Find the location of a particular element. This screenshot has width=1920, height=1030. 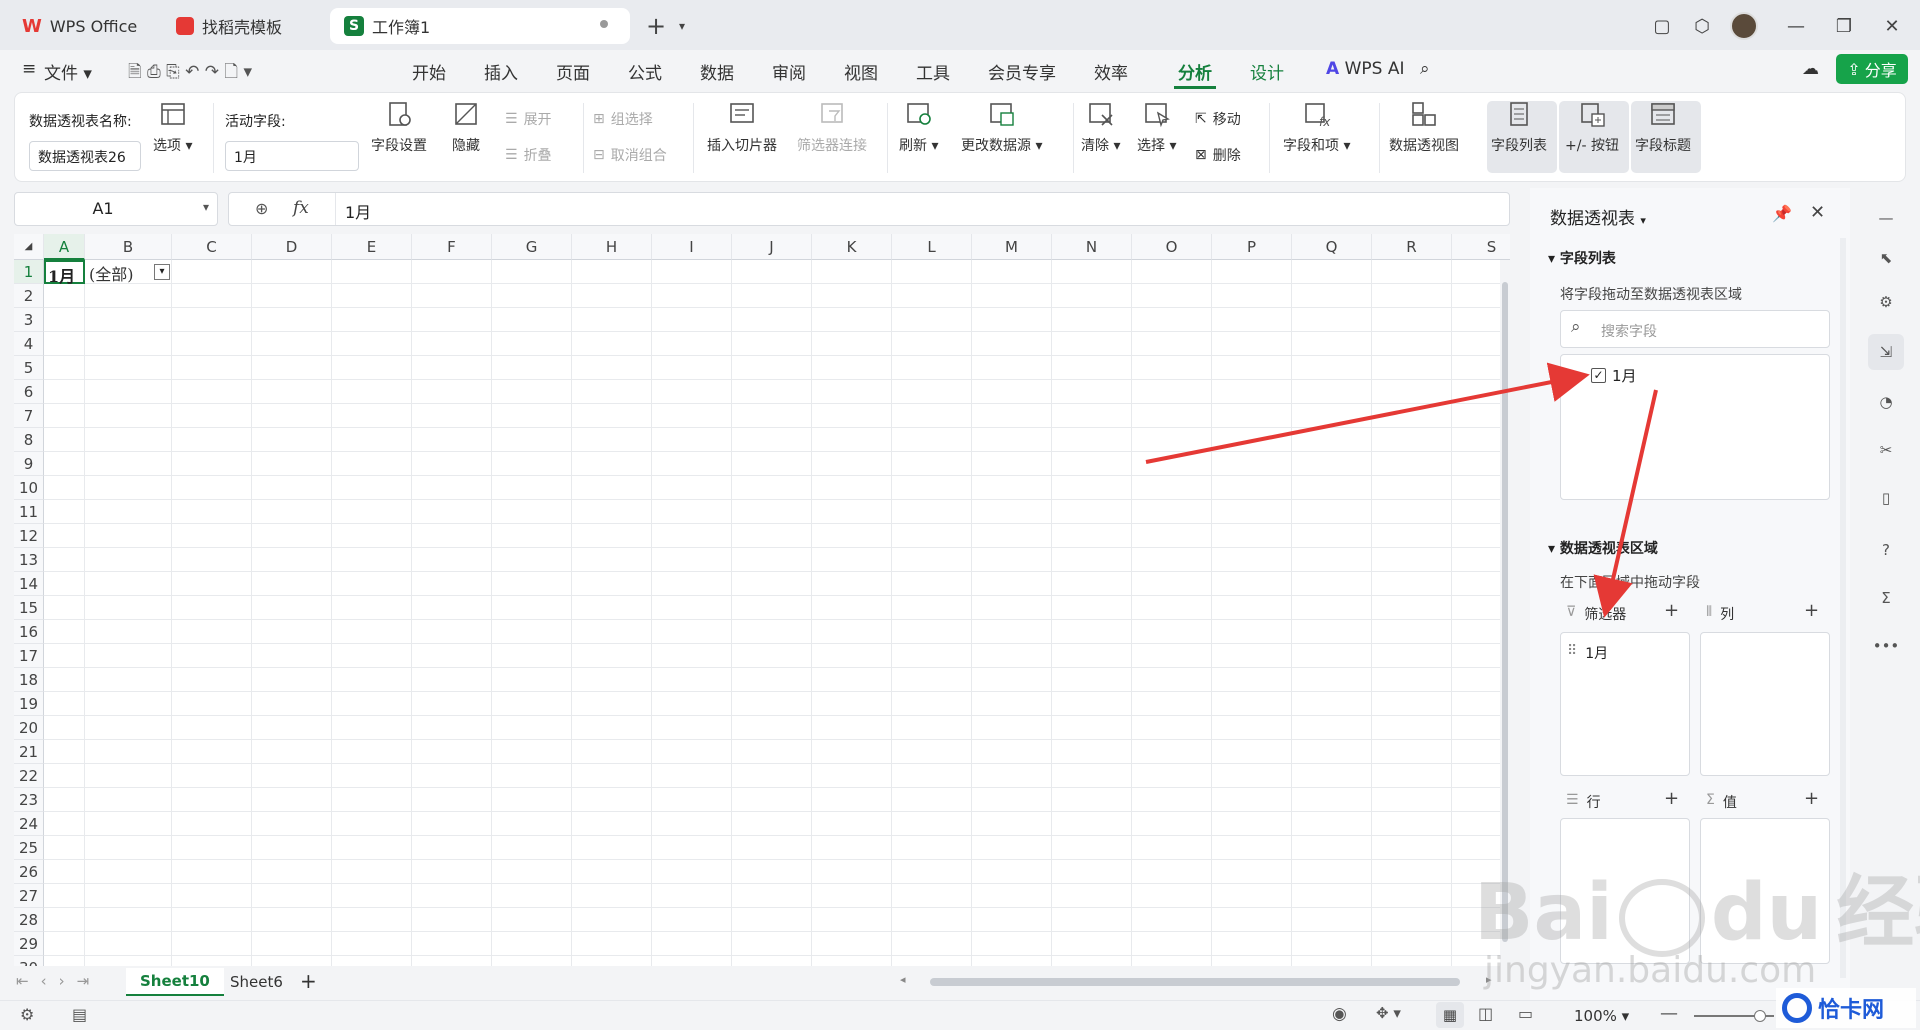

normal-view-button: ▦ is located at coordinates (1450, 1015).